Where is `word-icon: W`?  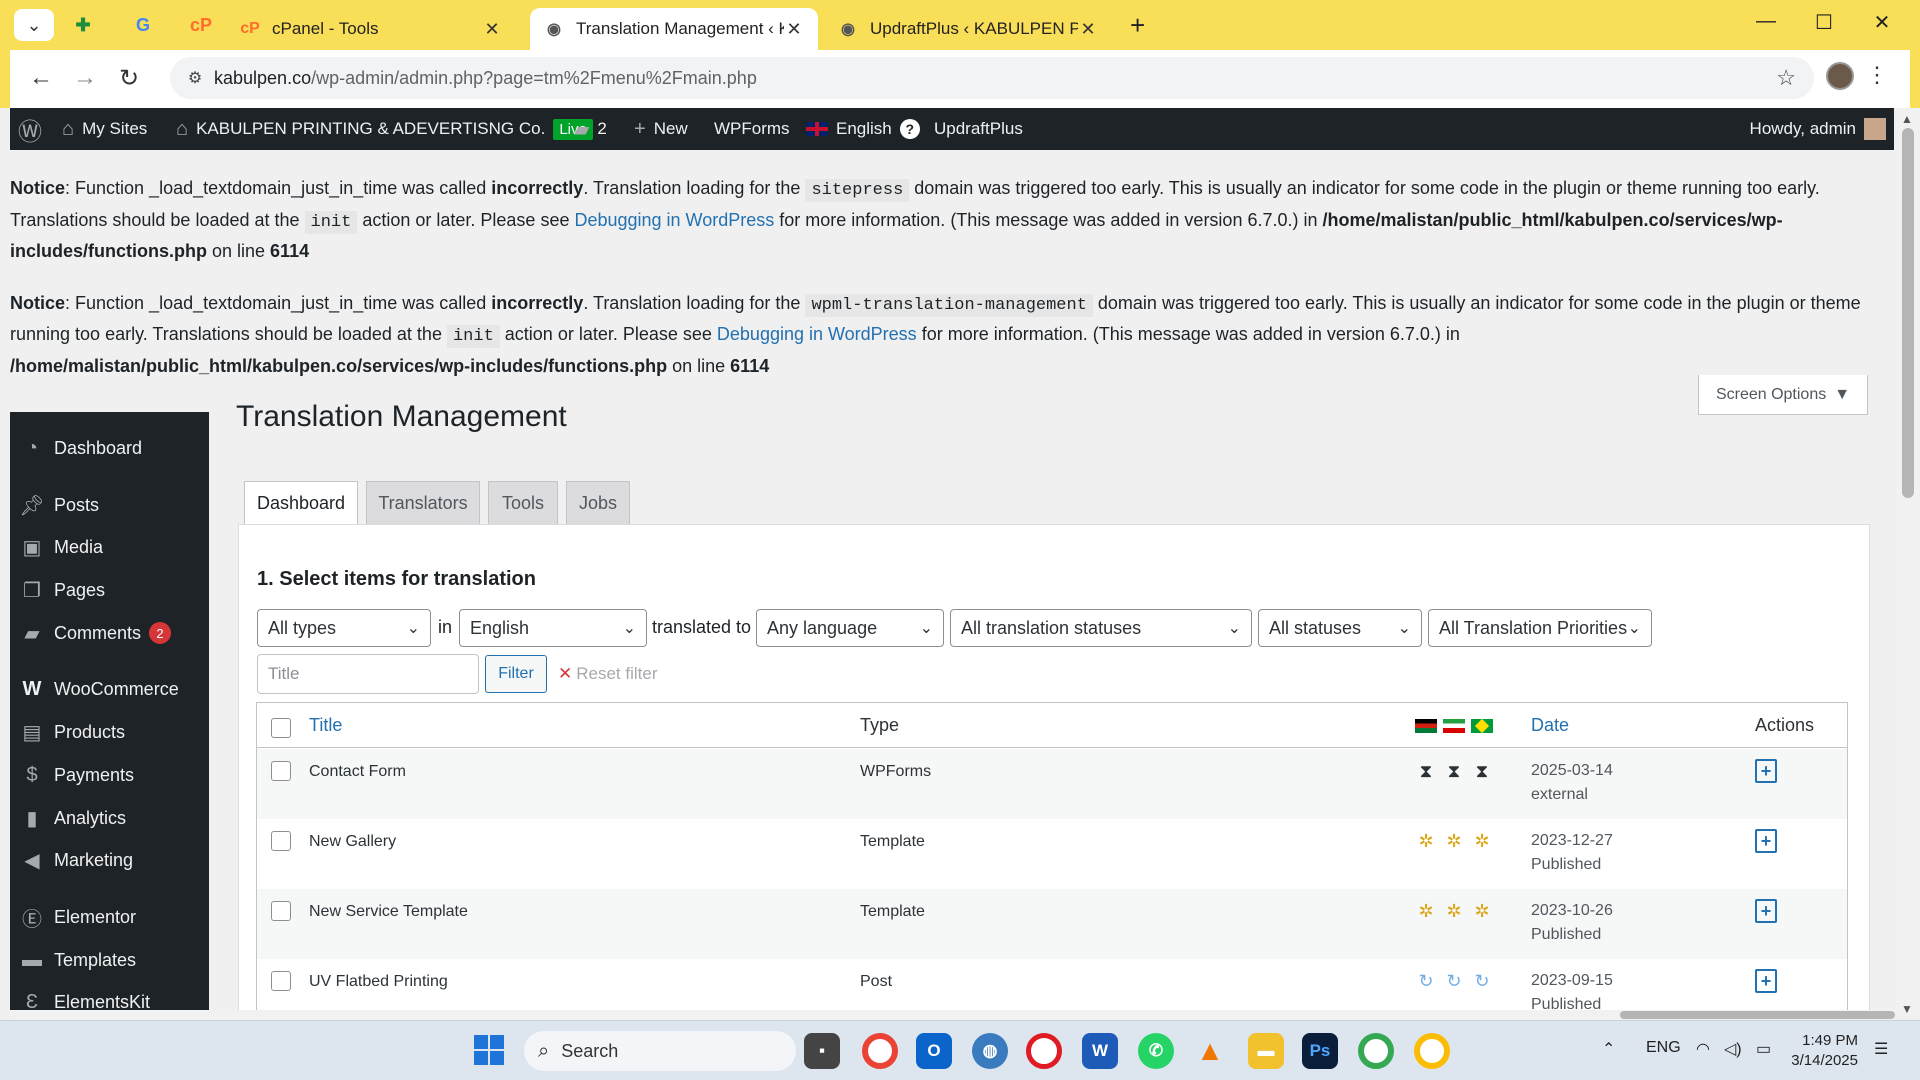 word-icon: W is located at coordinates (1100, 1051).